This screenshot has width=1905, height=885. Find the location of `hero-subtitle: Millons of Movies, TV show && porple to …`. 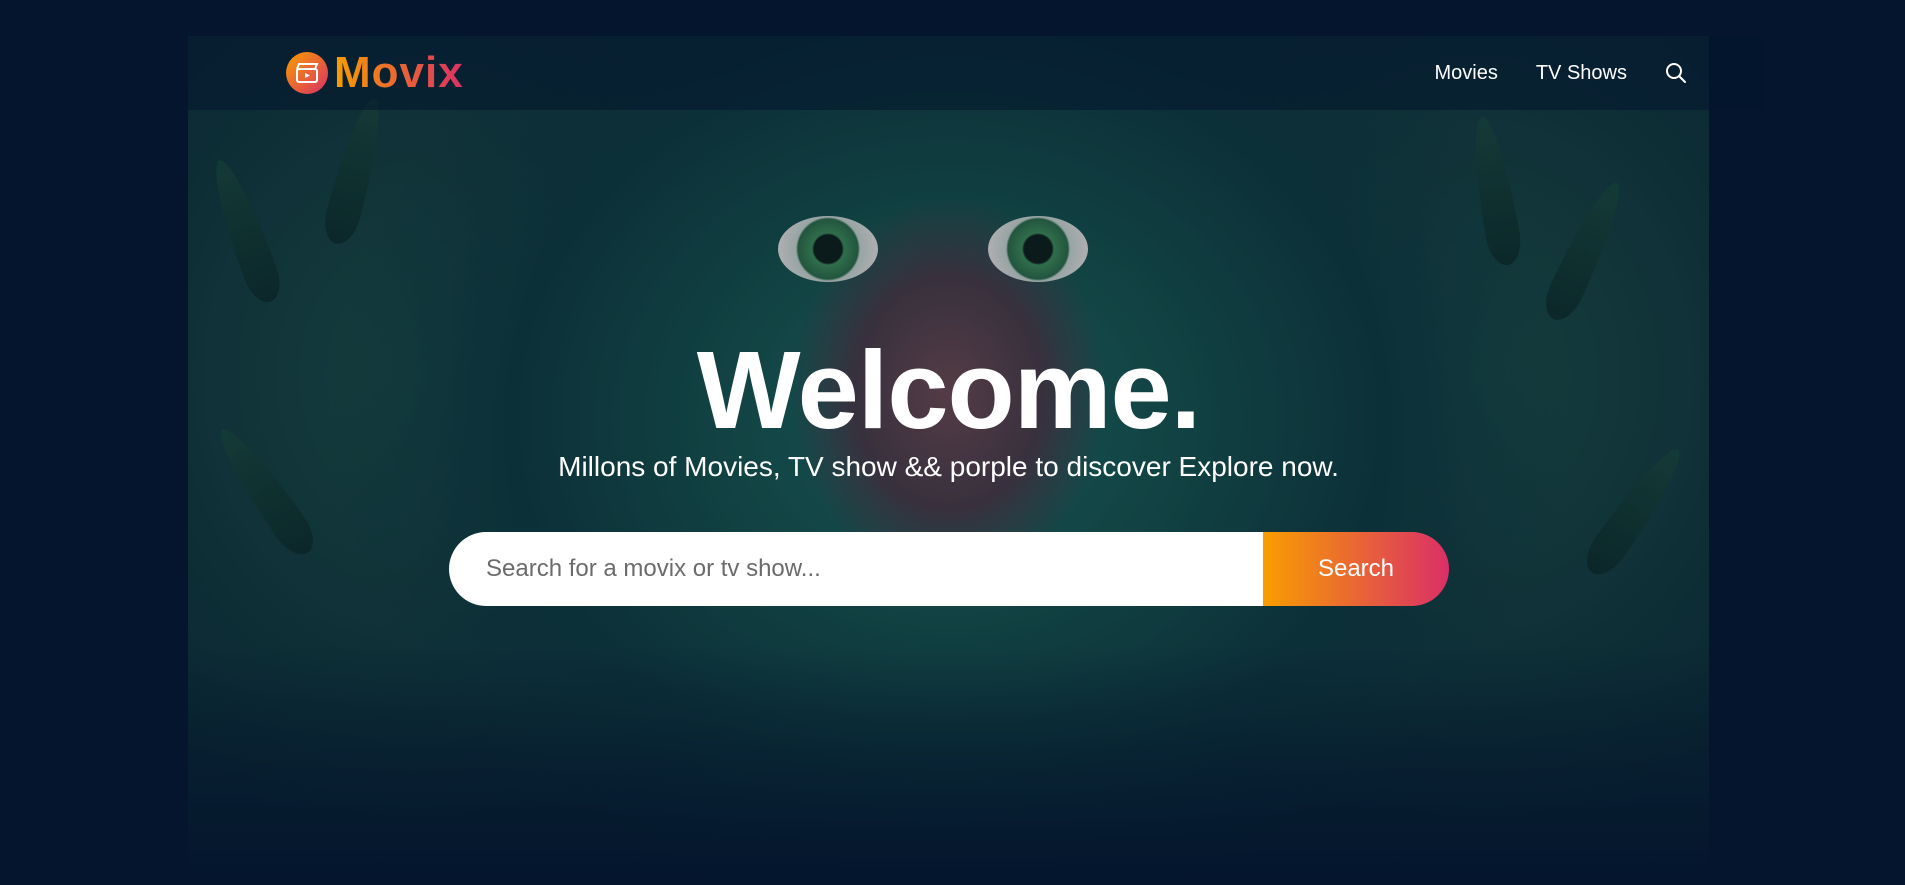

hero-subtitle: Millons of Movies, TV show && porple to … is located at coordinates (948, 466).